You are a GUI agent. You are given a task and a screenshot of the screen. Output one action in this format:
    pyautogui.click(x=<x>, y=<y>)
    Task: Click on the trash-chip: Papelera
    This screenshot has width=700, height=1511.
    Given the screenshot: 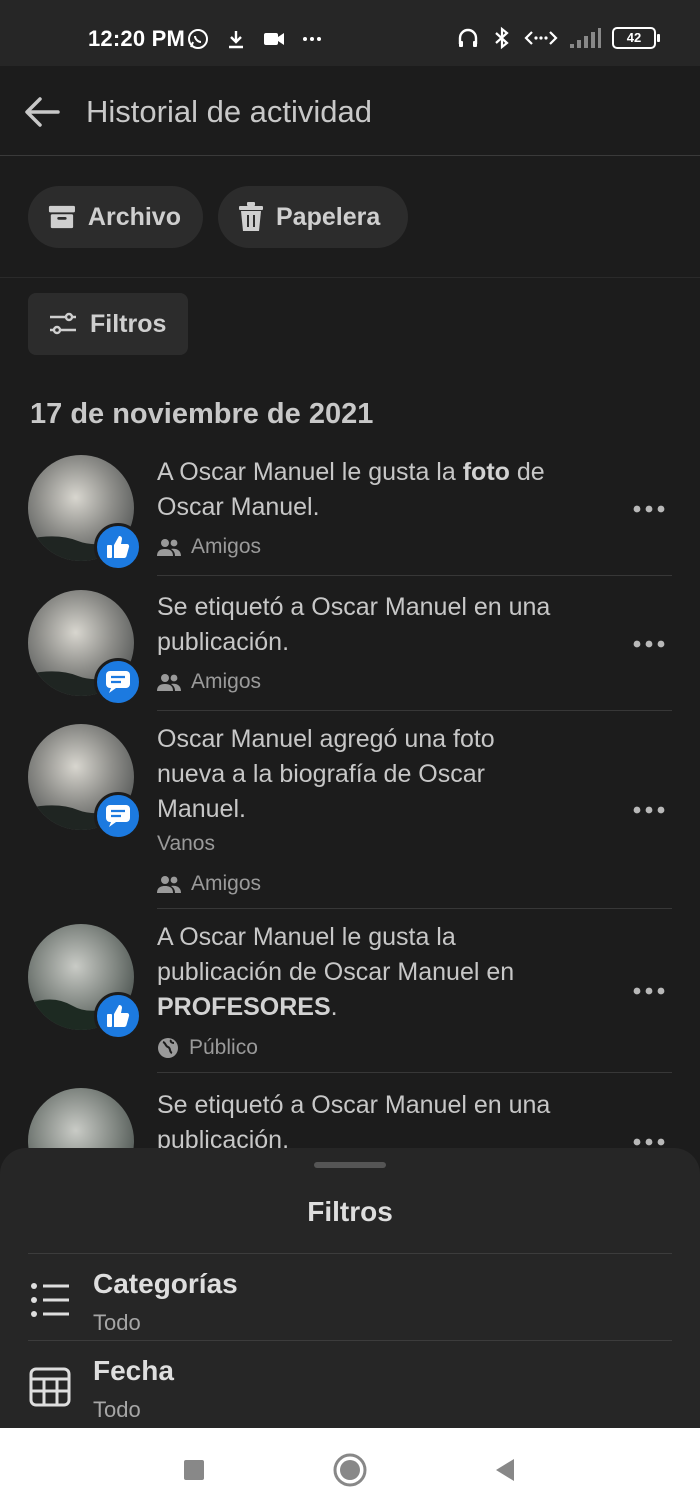 What is the action you would take?
    pyautogui.click(x=313, y=217)
    